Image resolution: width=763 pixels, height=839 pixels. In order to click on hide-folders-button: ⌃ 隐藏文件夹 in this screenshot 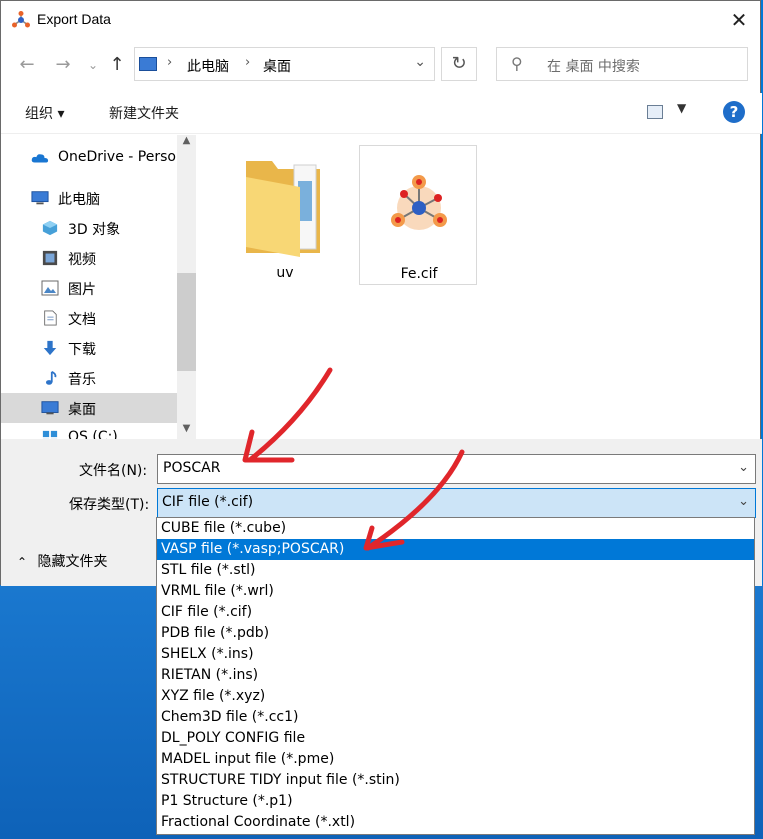, I will do `click(62, 561)`.